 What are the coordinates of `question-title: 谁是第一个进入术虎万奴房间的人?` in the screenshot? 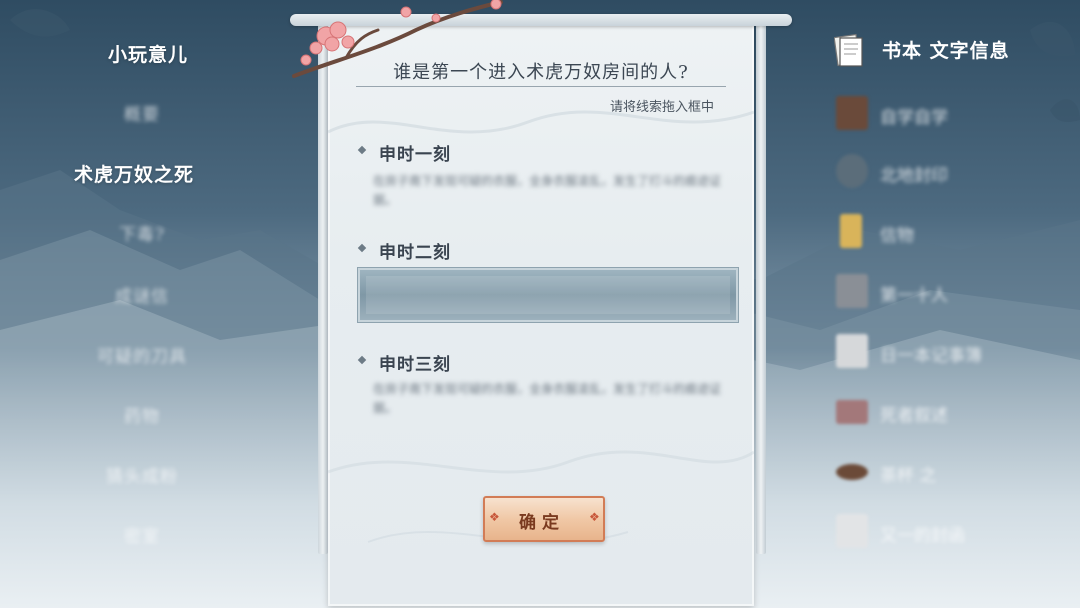 It's located at (541, 72).